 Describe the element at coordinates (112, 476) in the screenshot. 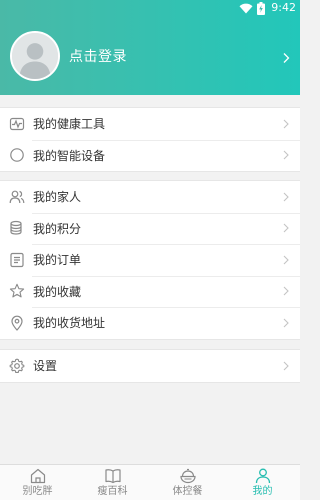

I see `book-icon` at that location.